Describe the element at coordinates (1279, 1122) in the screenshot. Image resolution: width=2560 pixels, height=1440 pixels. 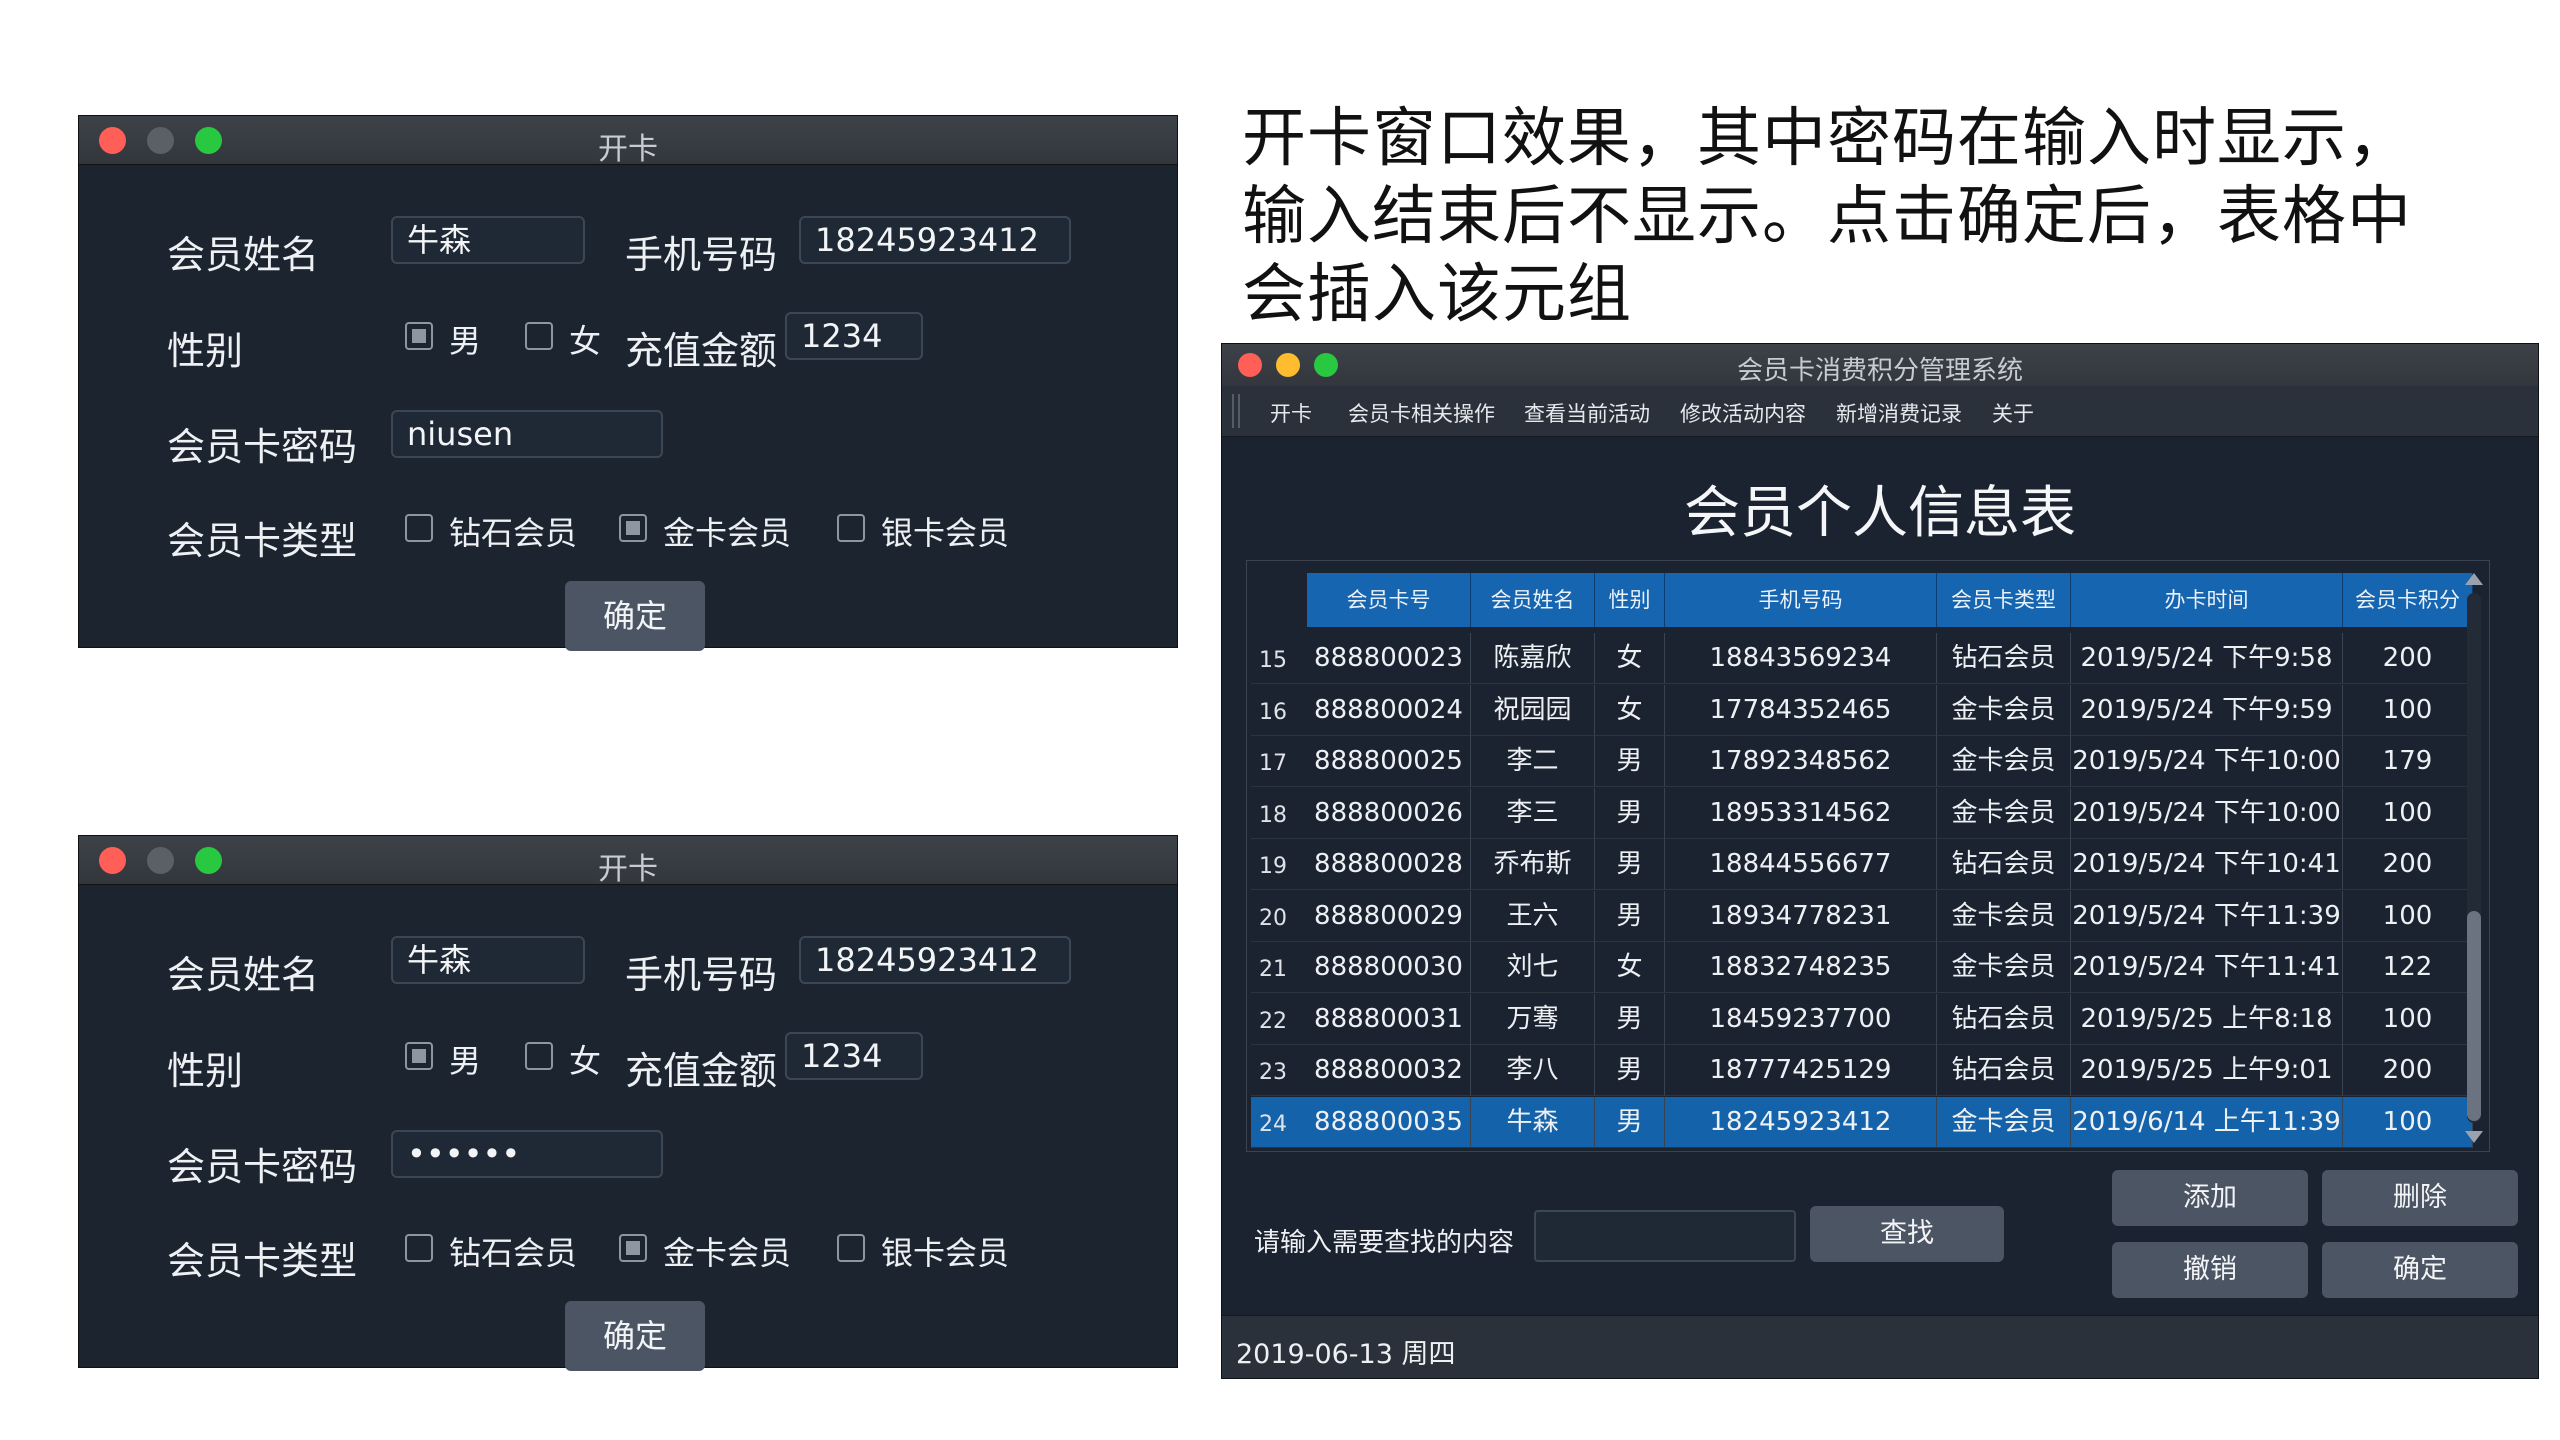
I see `row-number: 24` at that location.